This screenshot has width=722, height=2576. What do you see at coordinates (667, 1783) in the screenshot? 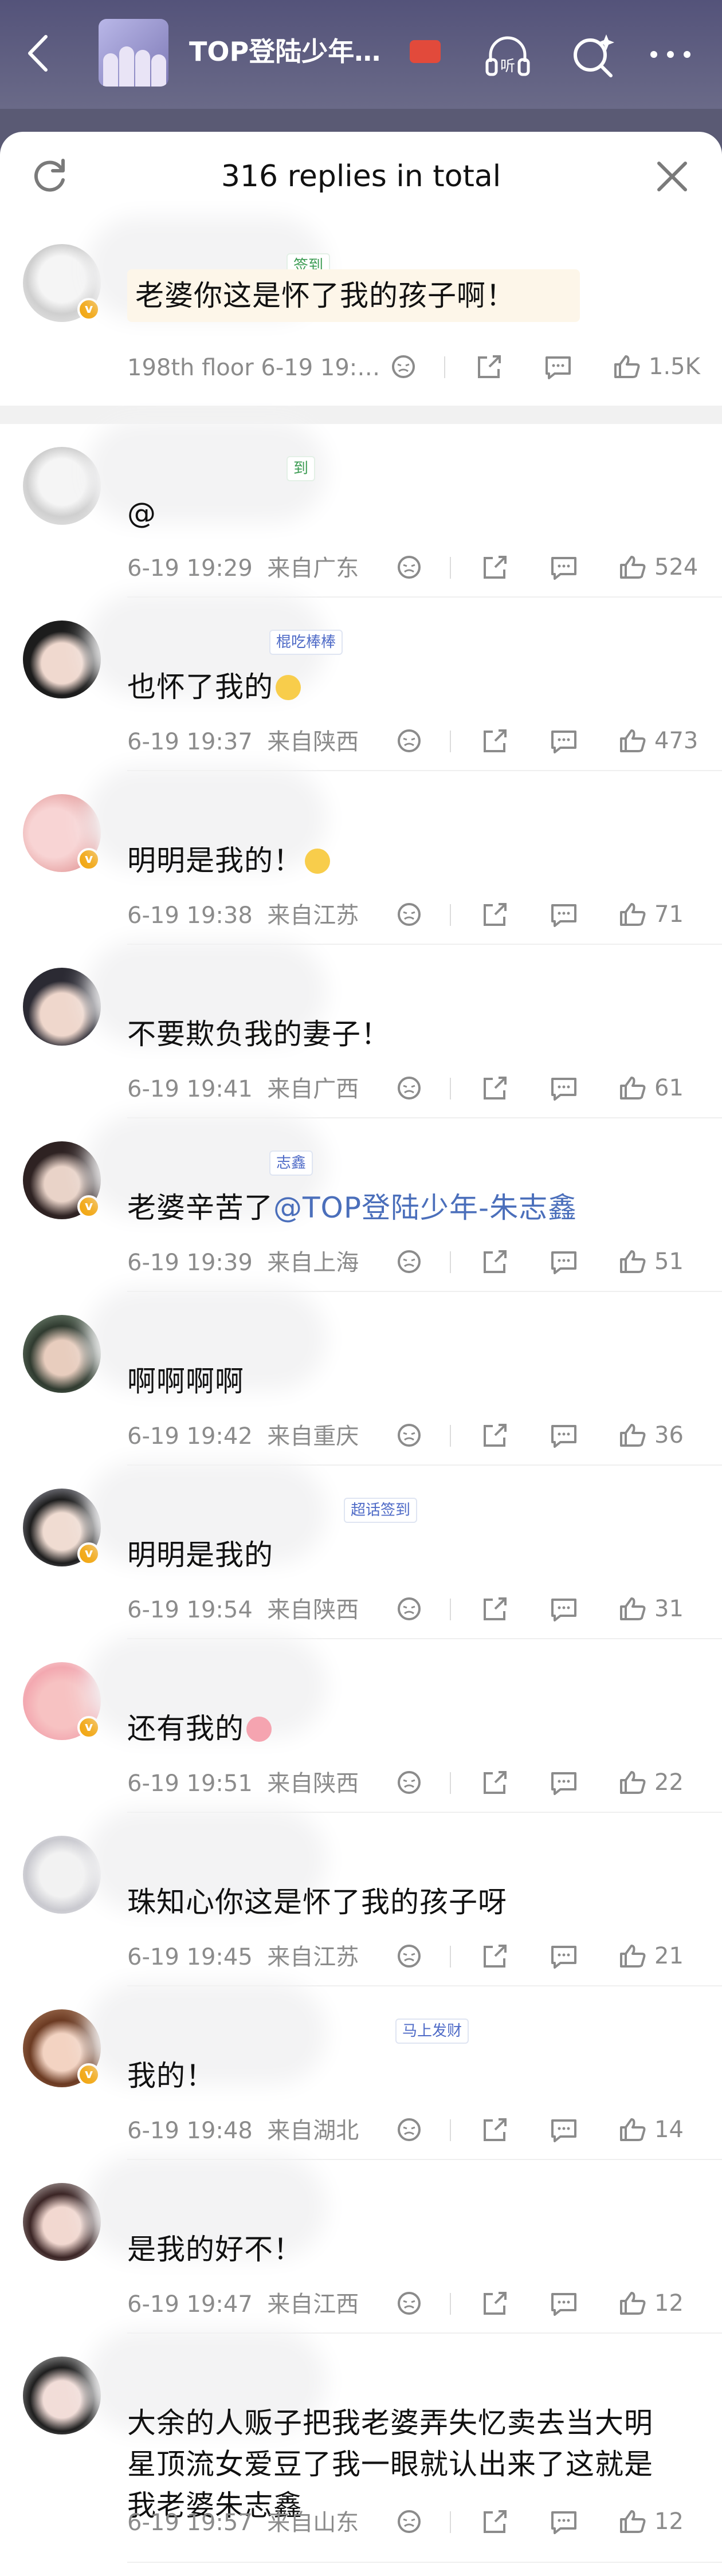
I see `like-button: 22` at bounding box center [667, 1783].